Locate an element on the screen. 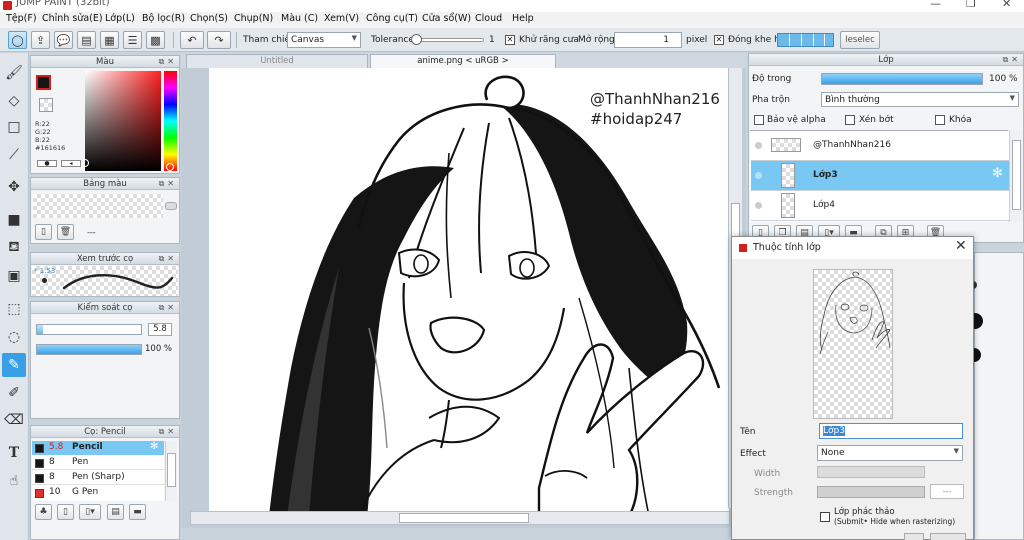 Image resolution: width=1024 pixels, height=540 pixels. rect-select-tool: ⬚ is located at coordinates (14, 309).